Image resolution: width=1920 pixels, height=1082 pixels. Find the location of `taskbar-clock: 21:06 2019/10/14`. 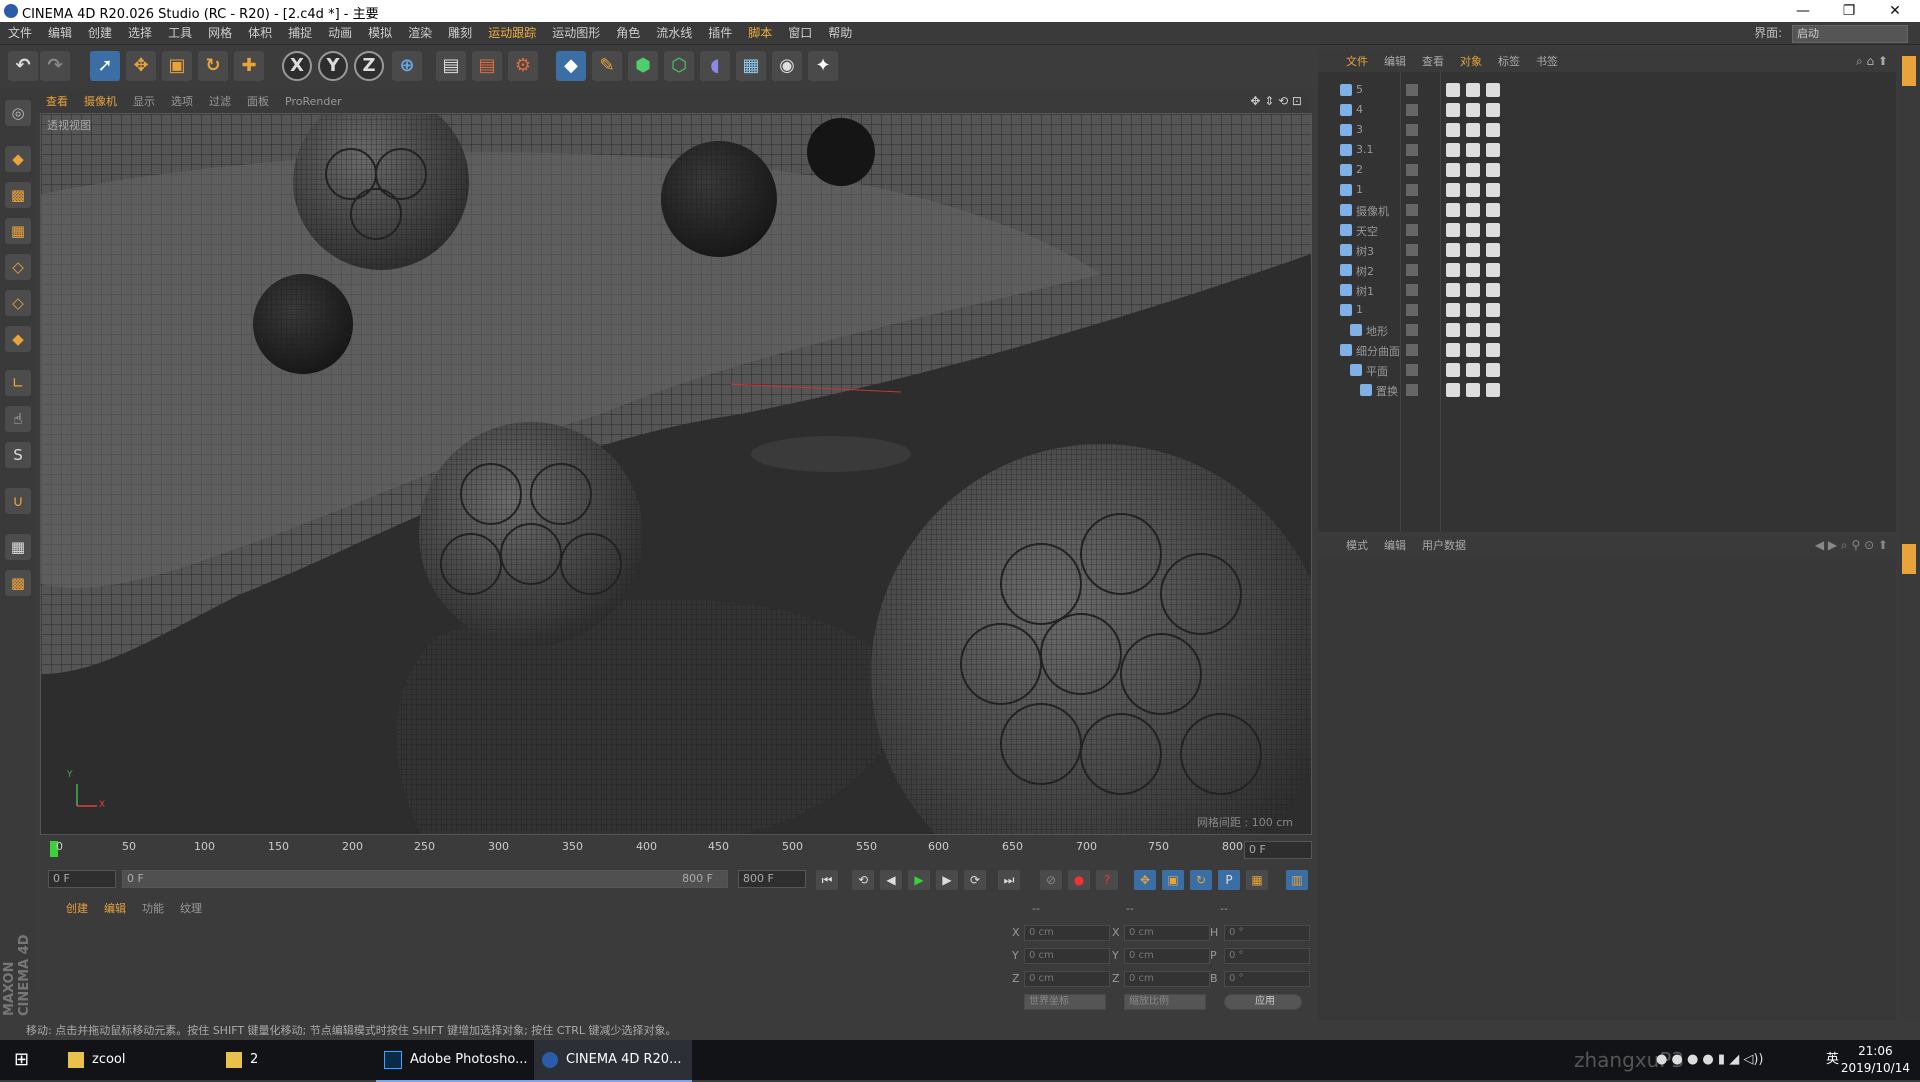

taskbar-clock: 21:06 2019/10/14 is located at coordinates (1875, 1060).